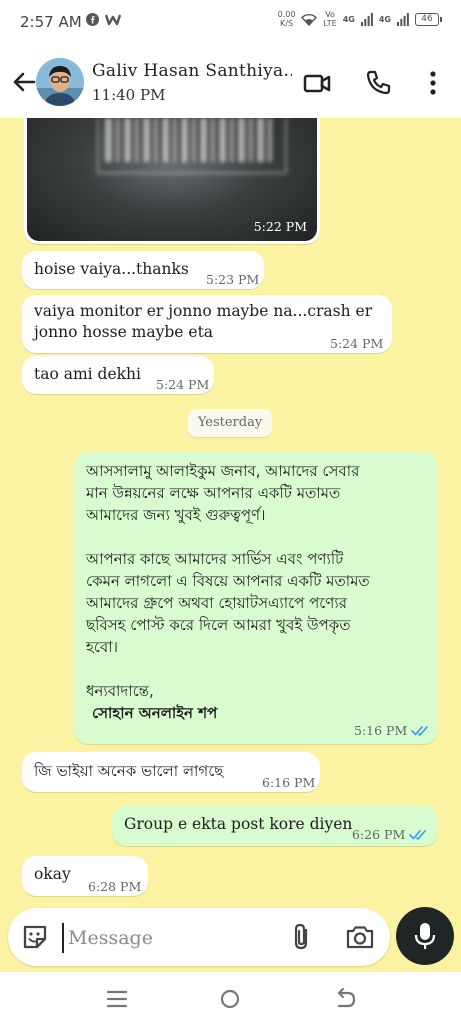 The image size is (461, 1024). I want to click on message-time: 5:16 PM, so click(381, 730).